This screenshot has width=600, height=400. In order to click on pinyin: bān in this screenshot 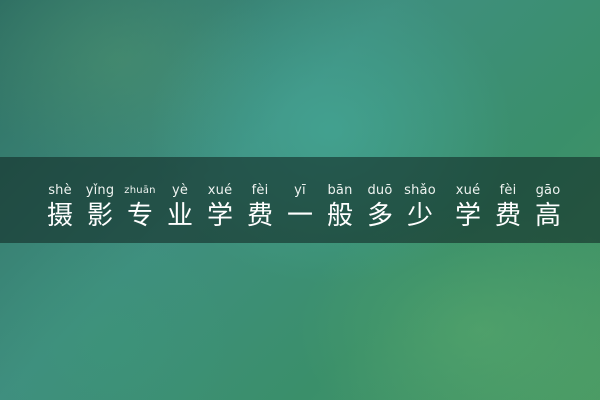, I will do `click(340, 190)`.